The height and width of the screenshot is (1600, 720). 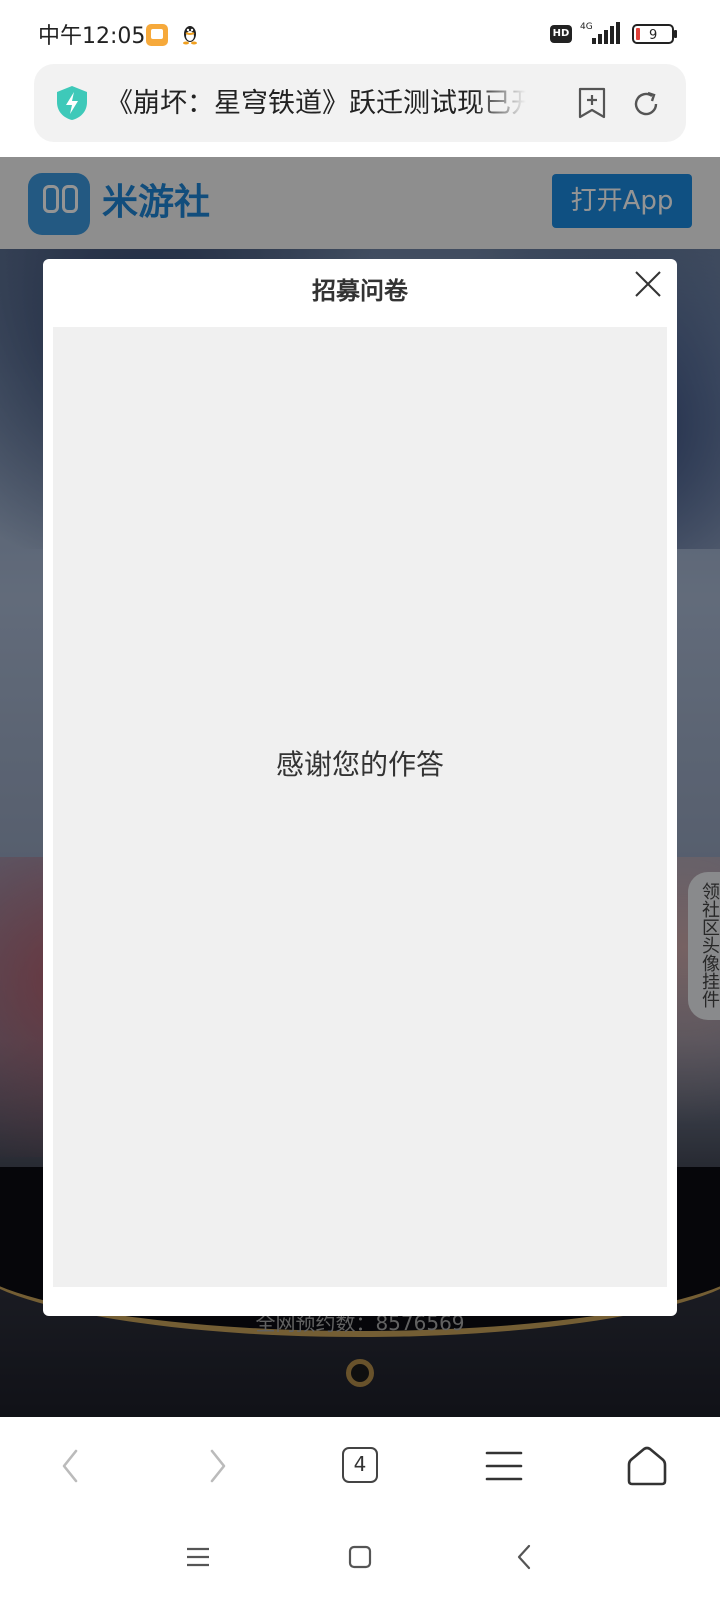 I want to click on qq-penguin-icon, so click(x=190, y=35).